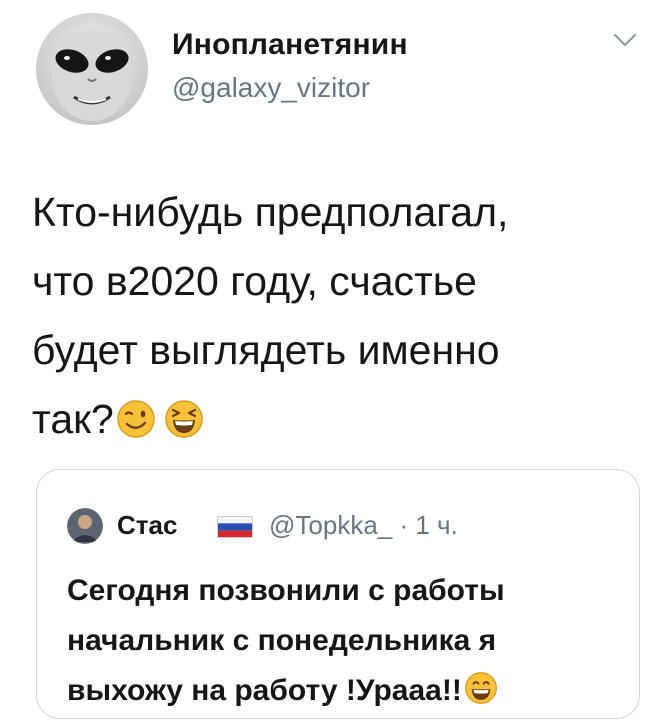  What do you see at coordinates (254, 281) in the screenshot?
I see `tweet-text-line: что в2020 году, счастье` at bounding box center [254, 281].